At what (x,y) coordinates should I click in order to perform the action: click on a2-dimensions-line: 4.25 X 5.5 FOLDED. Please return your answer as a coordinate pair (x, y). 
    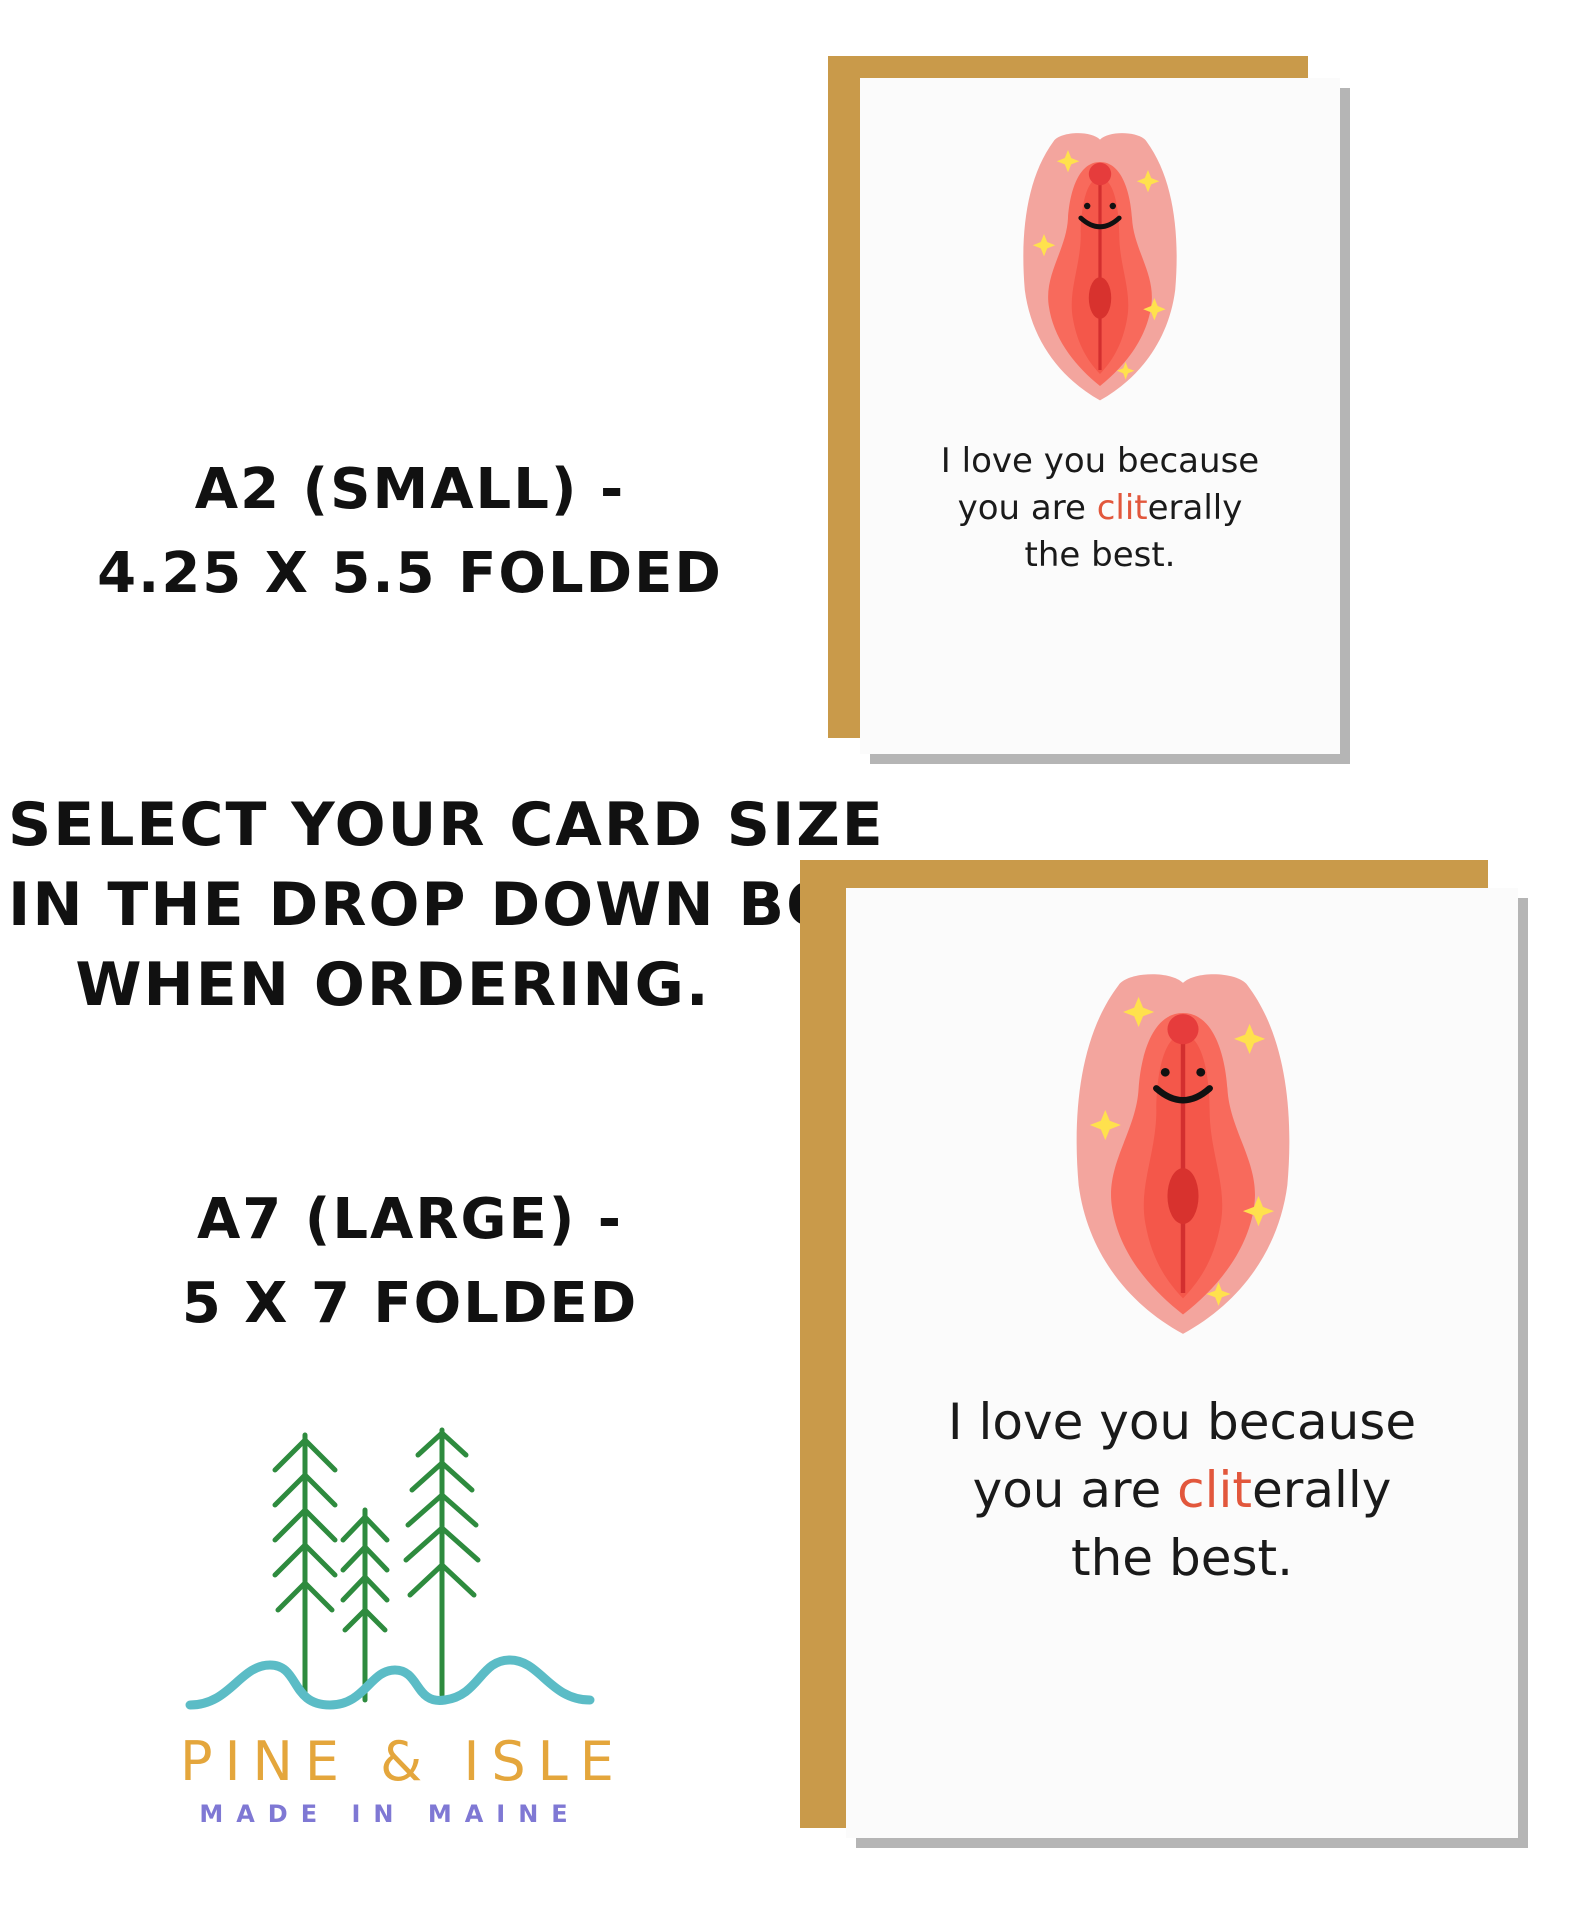
    Looking at the image, I should click on (410, 573).